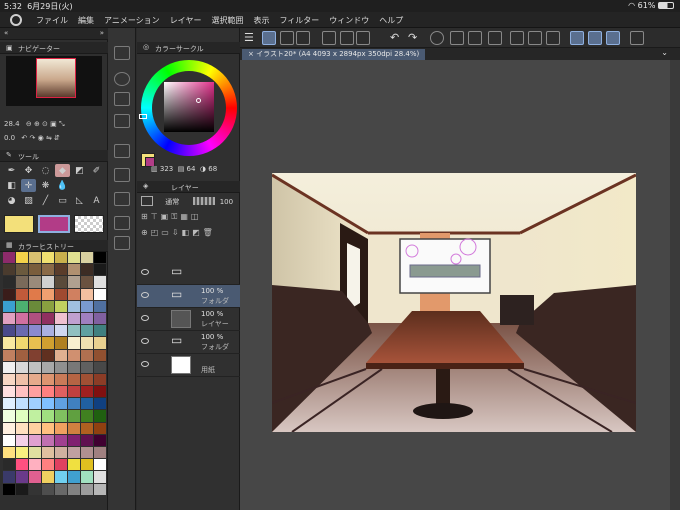 This screenshot has width=680, height=510. Describe the element at coordinates (122, 243) in the screenshot. I see `history-toggle-icon` at that location.